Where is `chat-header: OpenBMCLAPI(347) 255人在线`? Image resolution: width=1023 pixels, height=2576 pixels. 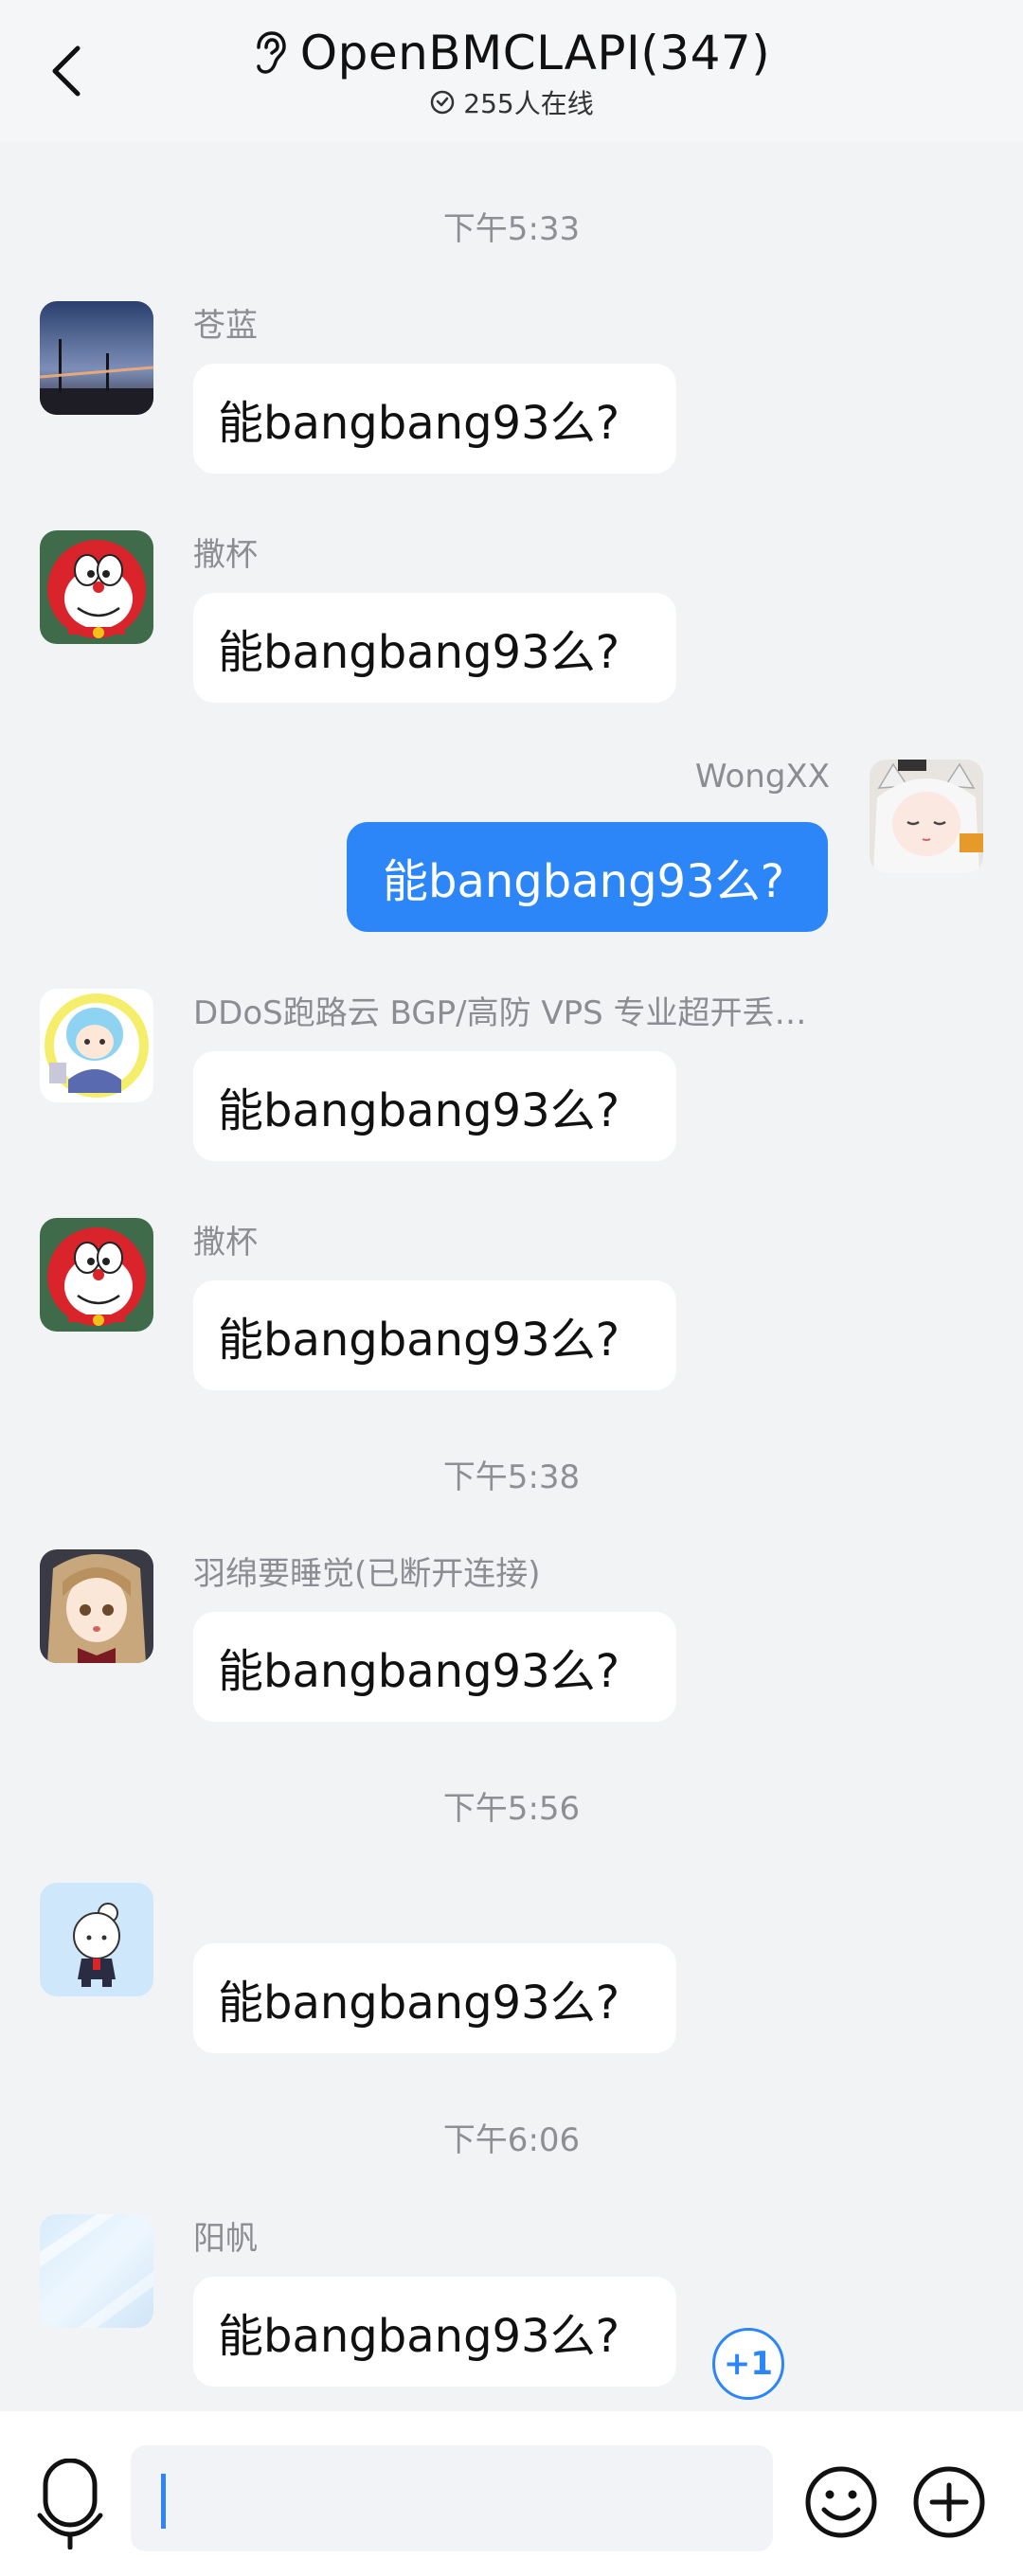
chat-header: OpenBMCLAPI(347) 255人在线 is located at coordinates (511, 71).